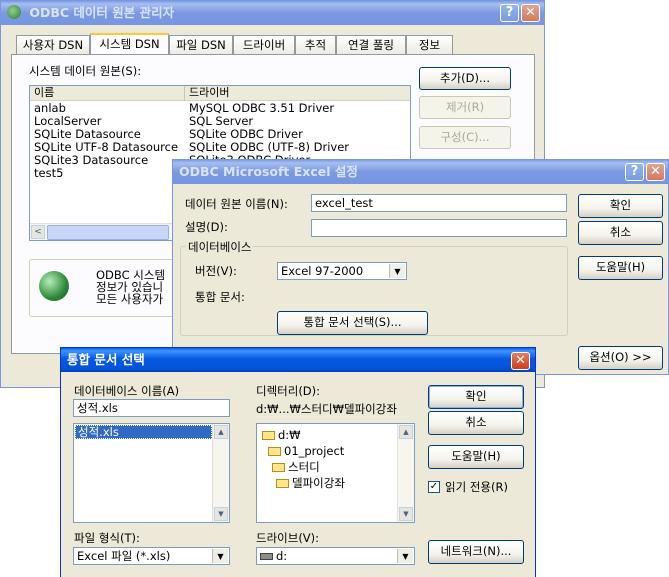  What do you see at coordinates (272, 13) in the screenshot?
I see `admin-titlebar: ODBC 데이터 원본 관리자` at bounding box center [272, 13].